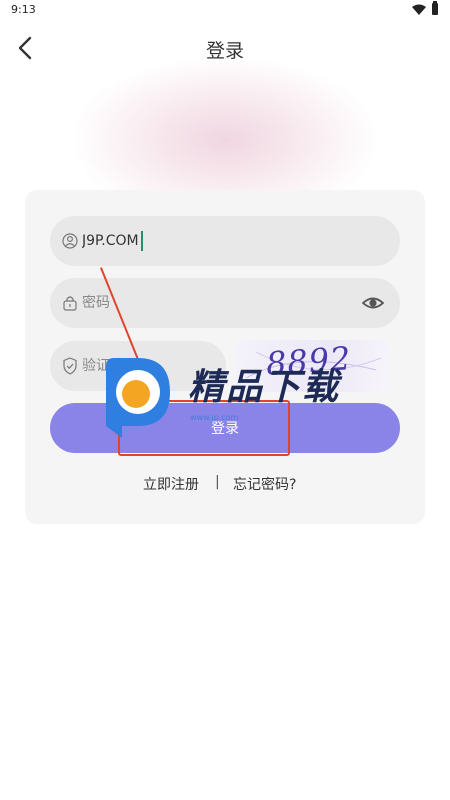  I want to click on username-input, so click(217, 241).